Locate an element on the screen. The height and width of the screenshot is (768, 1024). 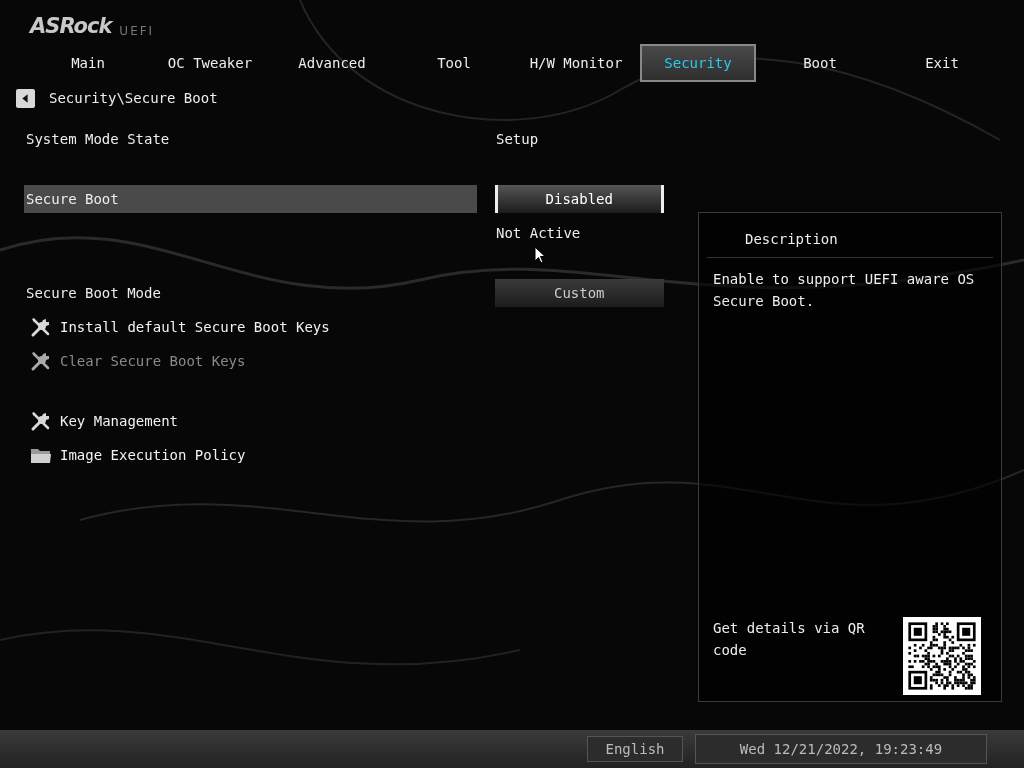
date-time-display: Wed 12/21/2022, 19:23:49 is located at coordinates (841, 749).